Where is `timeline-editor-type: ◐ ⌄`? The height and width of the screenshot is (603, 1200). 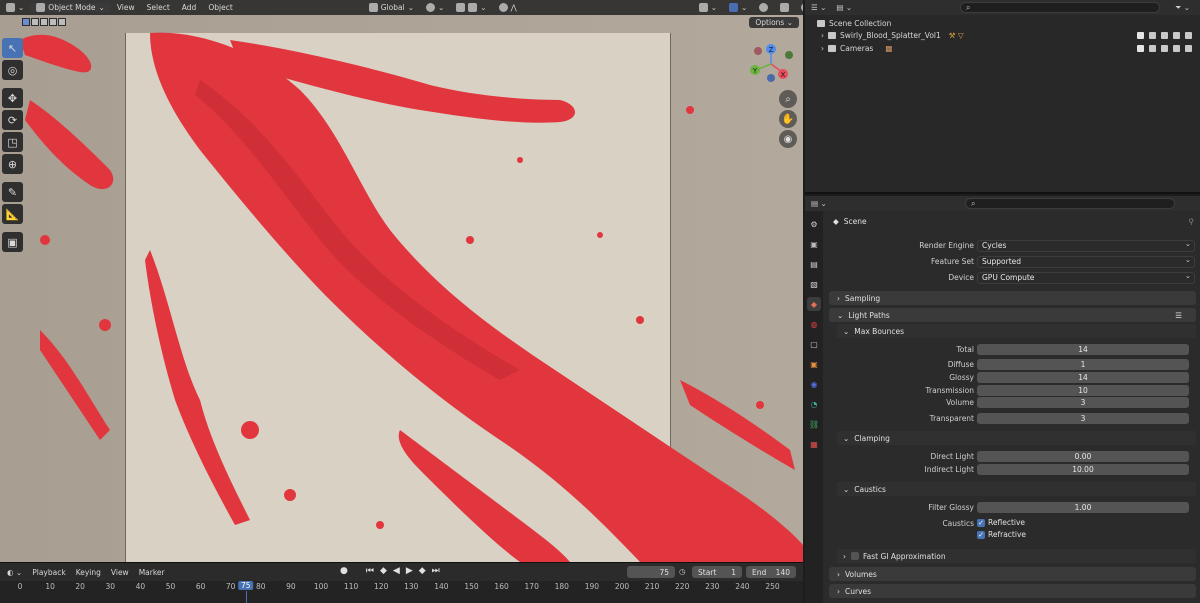 timeline-editor-type: ◐ ⌄ is located at coordinates (14, 572).